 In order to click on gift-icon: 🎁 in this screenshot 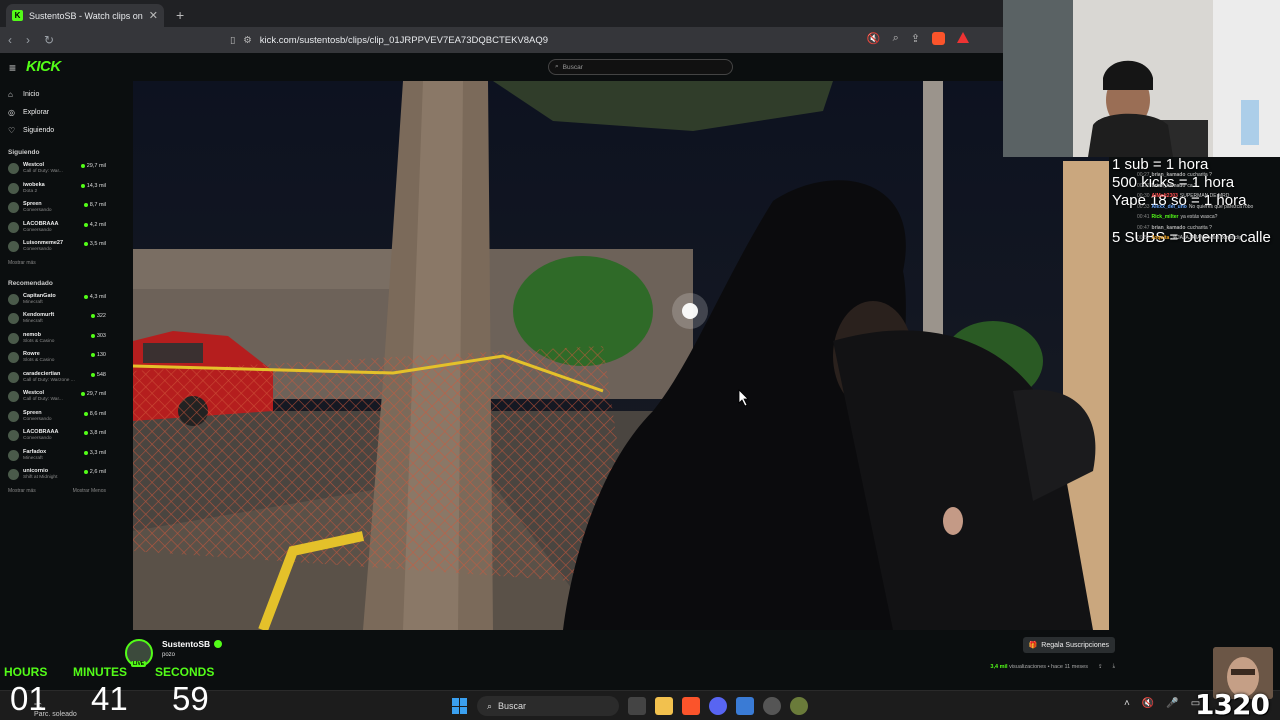, I will do `click(1033, 645)`.